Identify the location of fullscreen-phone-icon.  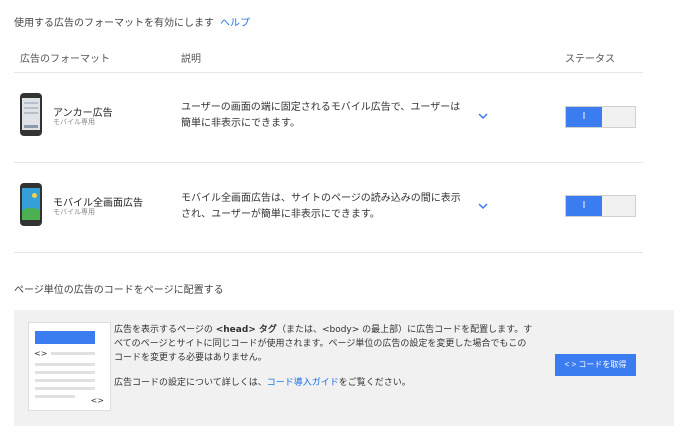
(31, 204).